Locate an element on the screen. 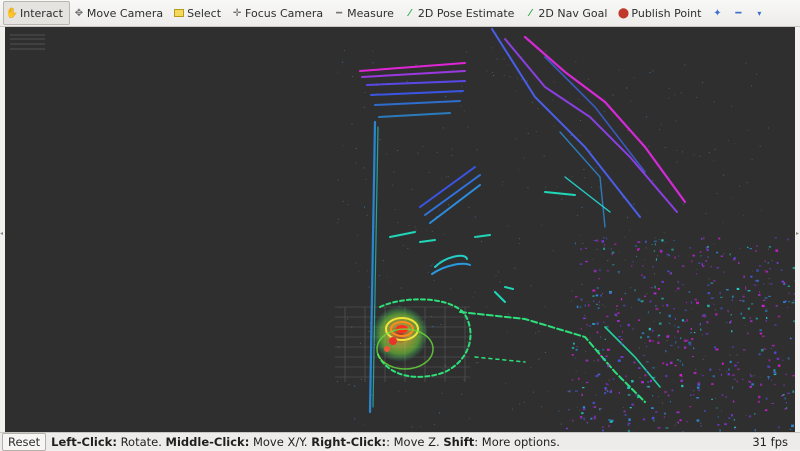  measure-tool-button: ━ Measure is located at coordinates (365, 13).